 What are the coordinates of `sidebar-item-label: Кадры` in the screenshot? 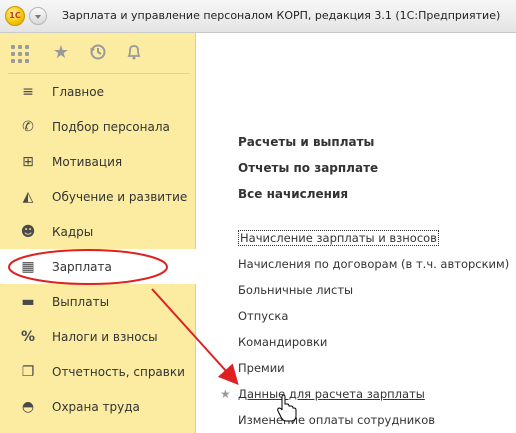 It's located at (73, 231).